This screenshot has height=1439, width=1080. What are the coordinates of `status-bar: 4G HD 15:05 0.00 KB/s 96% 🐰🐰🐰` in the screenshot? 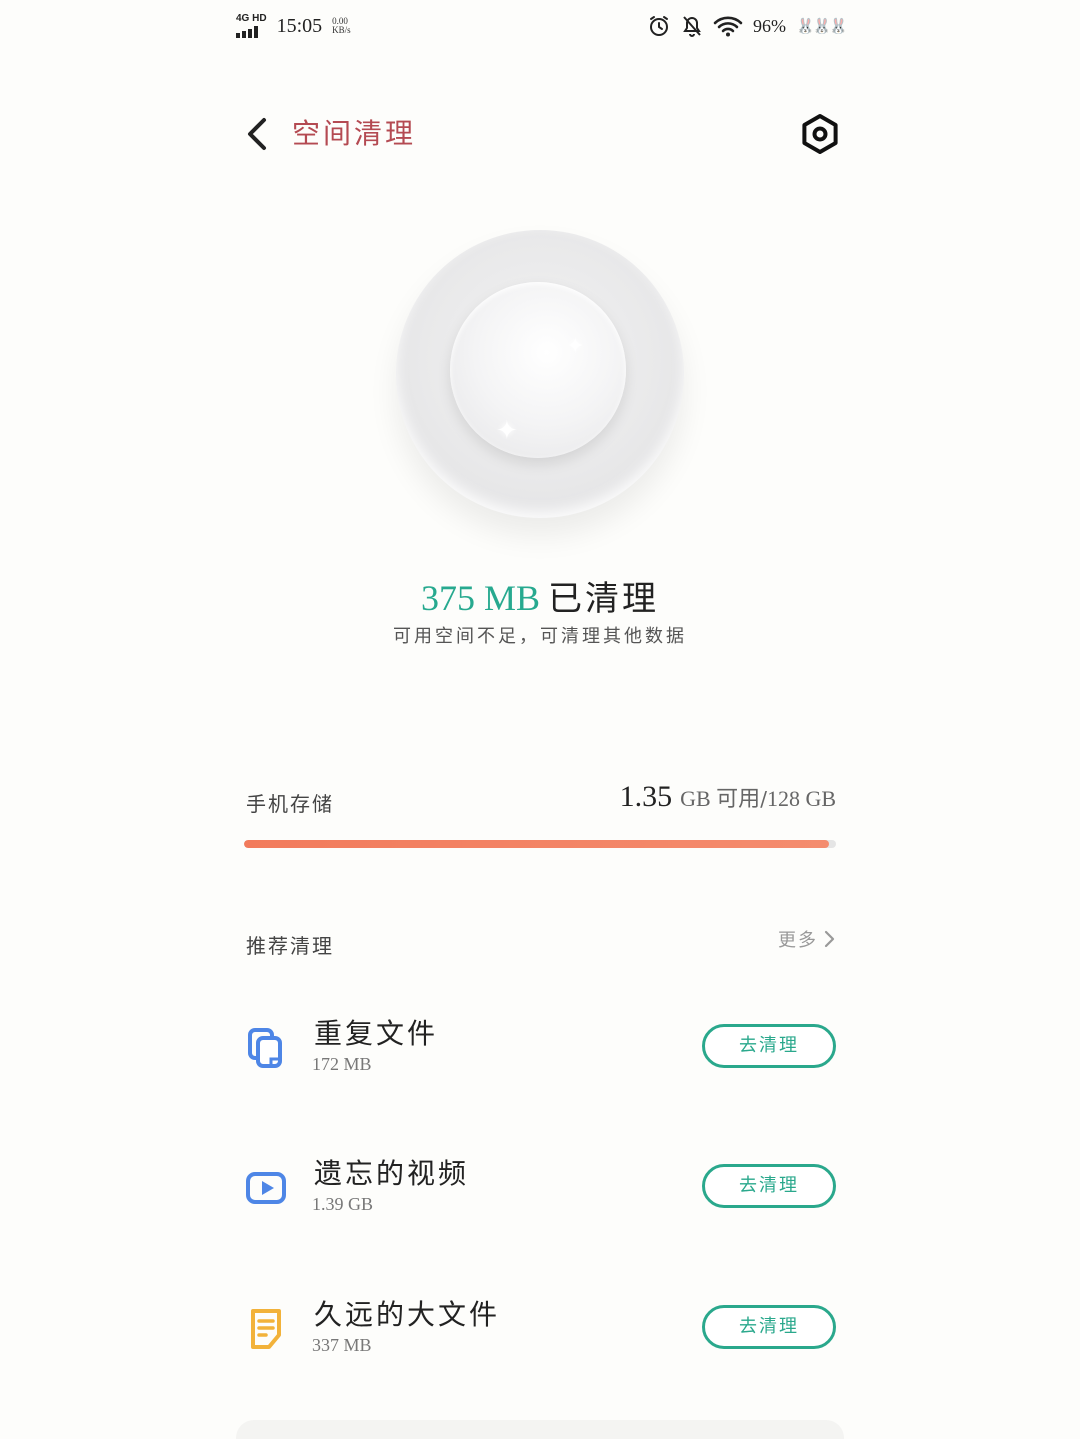 It's located at (542, 26).